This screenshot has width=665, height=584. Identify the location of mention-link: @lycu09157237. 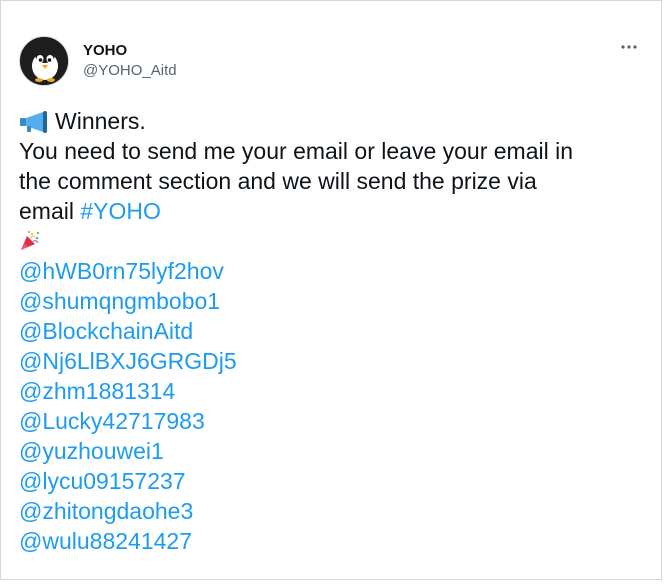
(334, 481).